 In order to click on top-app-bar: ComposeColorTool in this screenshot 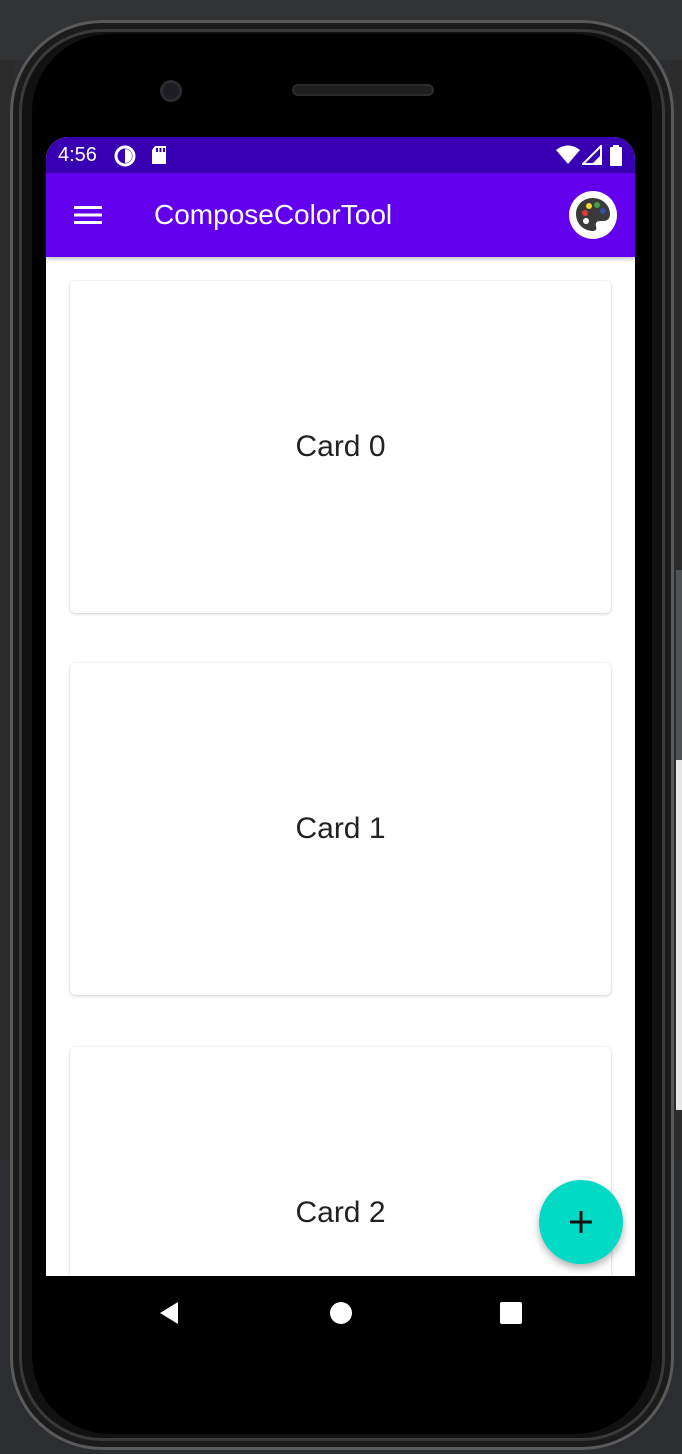, I will do `click(340, 215)`.